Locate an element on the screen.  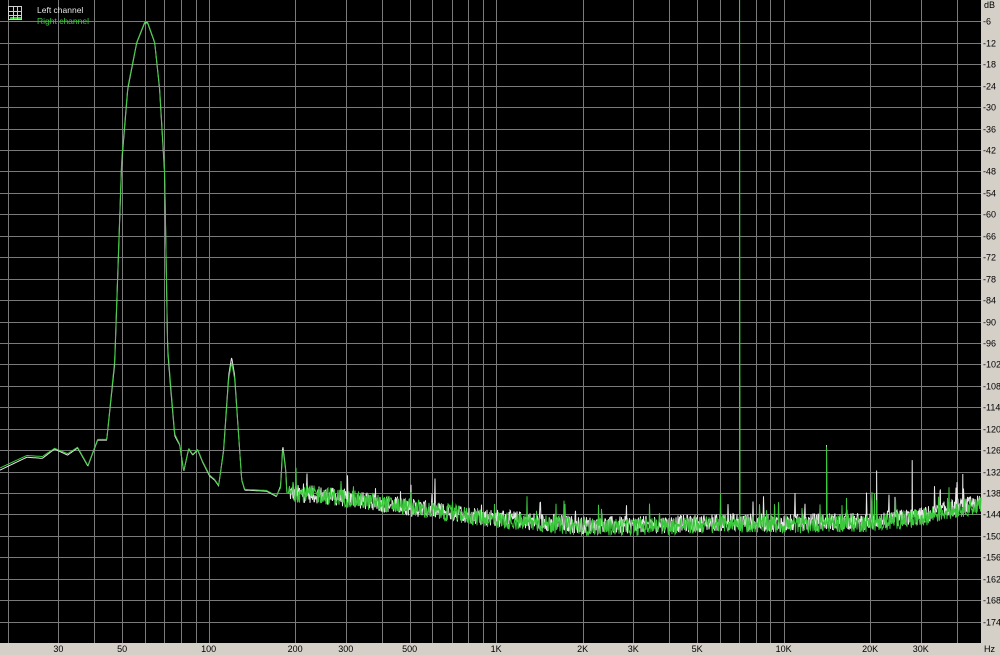
x-tick-label: 500 is located at coordinates (409, 649).